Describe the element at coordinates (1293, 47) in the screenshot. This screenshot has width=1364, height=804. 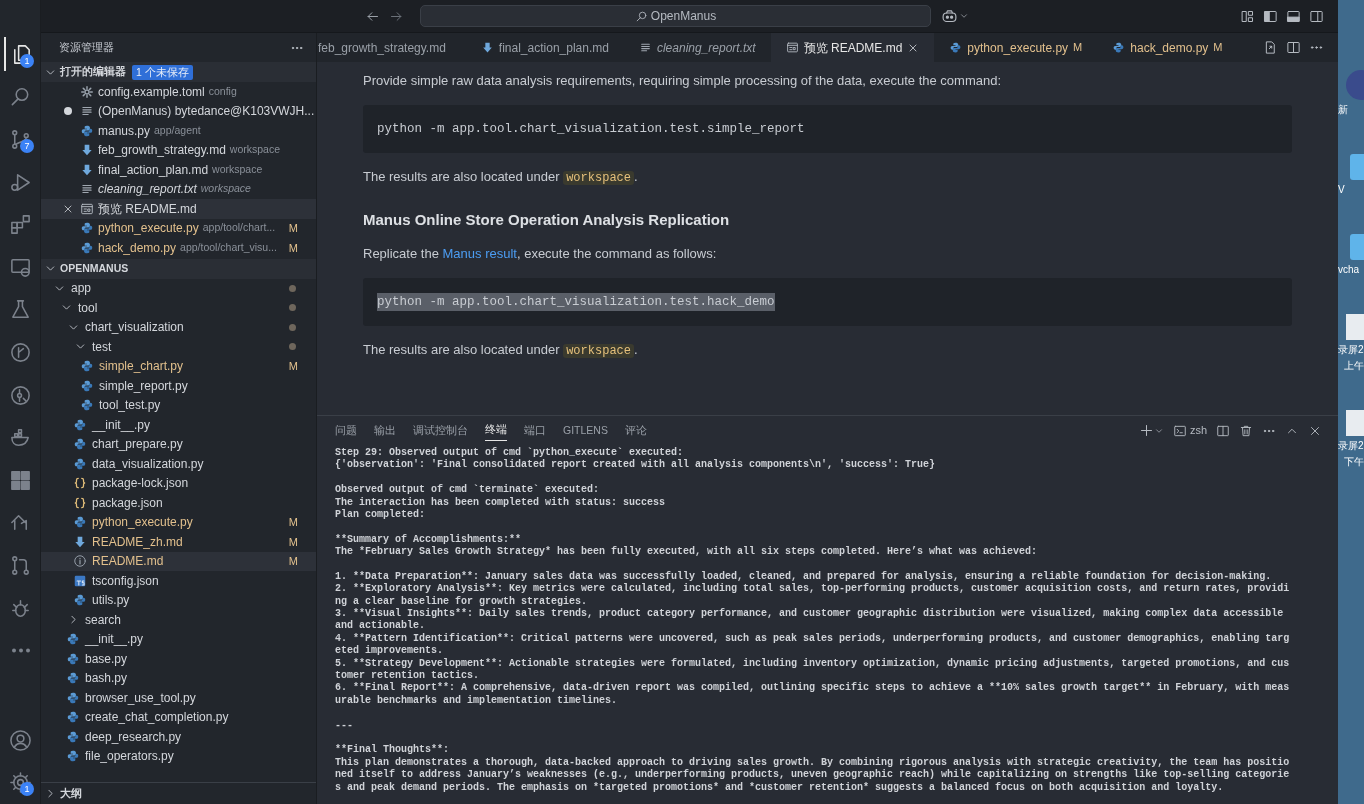
I see `split-editor-button` at that location.